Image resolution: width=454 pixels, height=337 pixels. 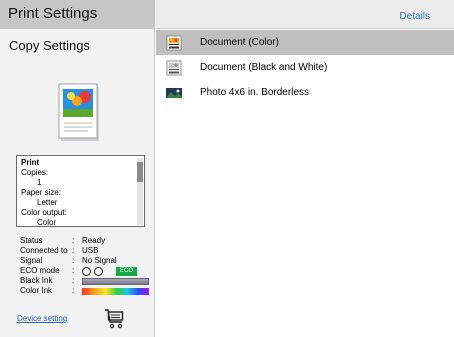 I want to click on details-link: Details, so click(x=414, y=16).